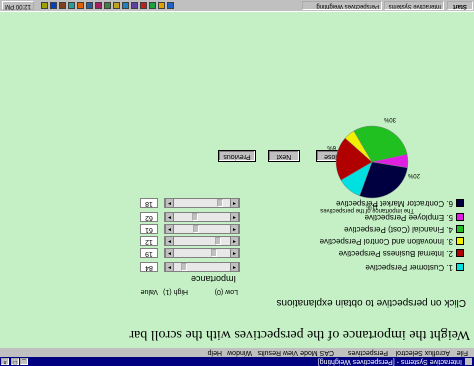  Describe the element at coordinates (213, 279) in the screenshot. I see `importance-label: Importance` at that location.